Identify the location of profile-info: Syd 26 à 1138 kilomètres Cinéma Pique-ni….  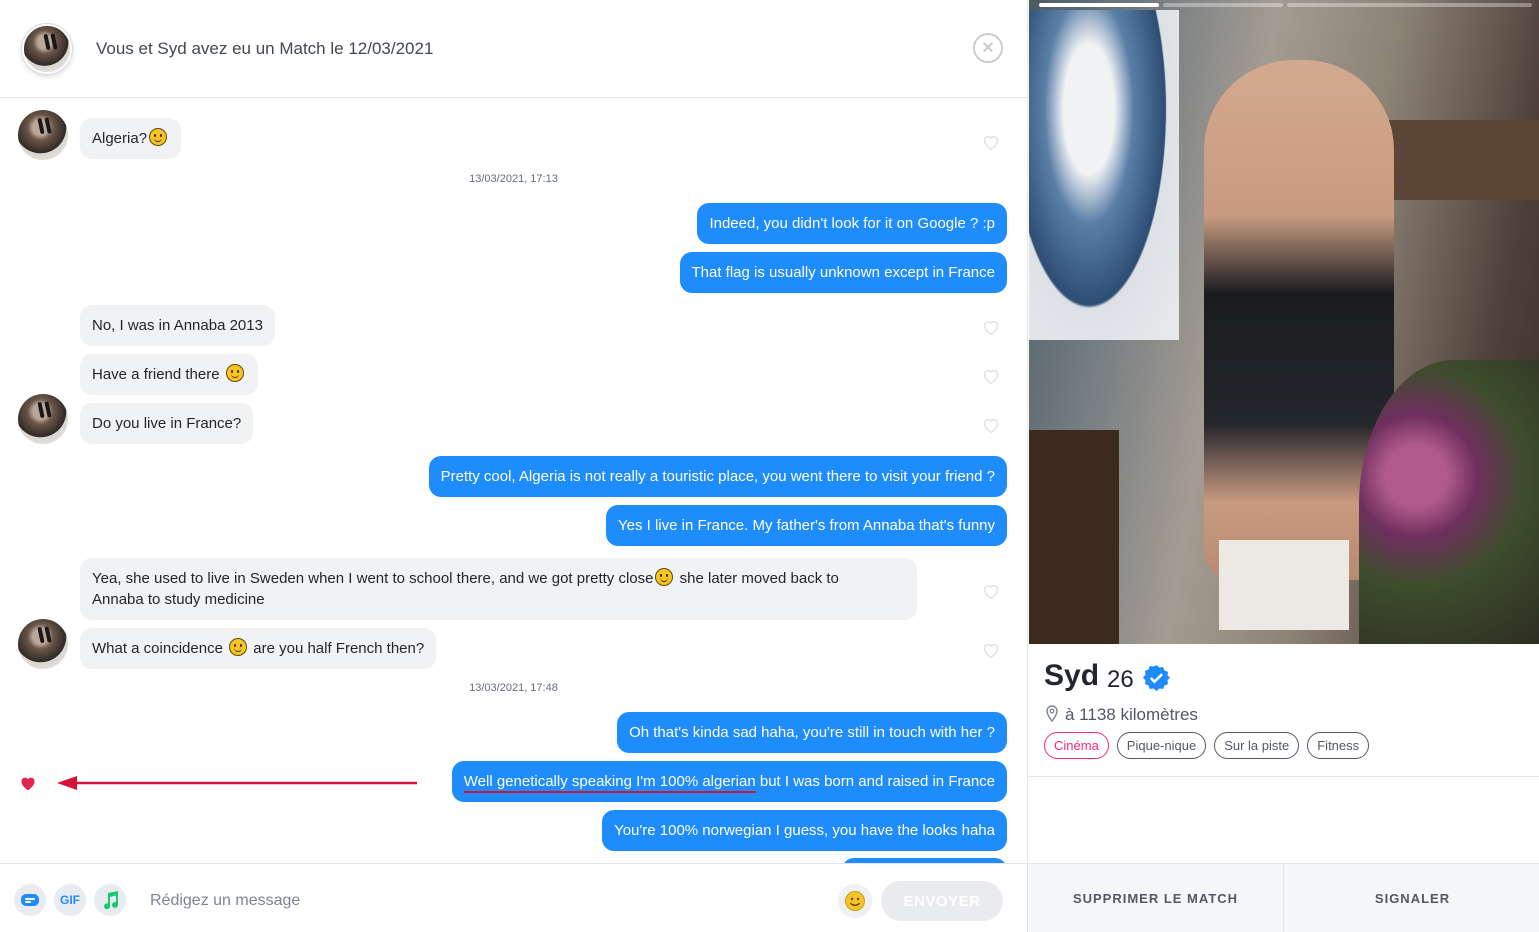
(1283, 710).